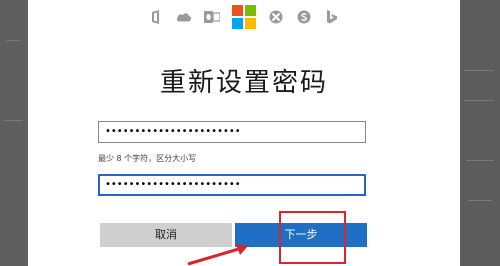  Describe the element at coordinates (332, 17) in the screenshot. I see `bing-icon` at that location.